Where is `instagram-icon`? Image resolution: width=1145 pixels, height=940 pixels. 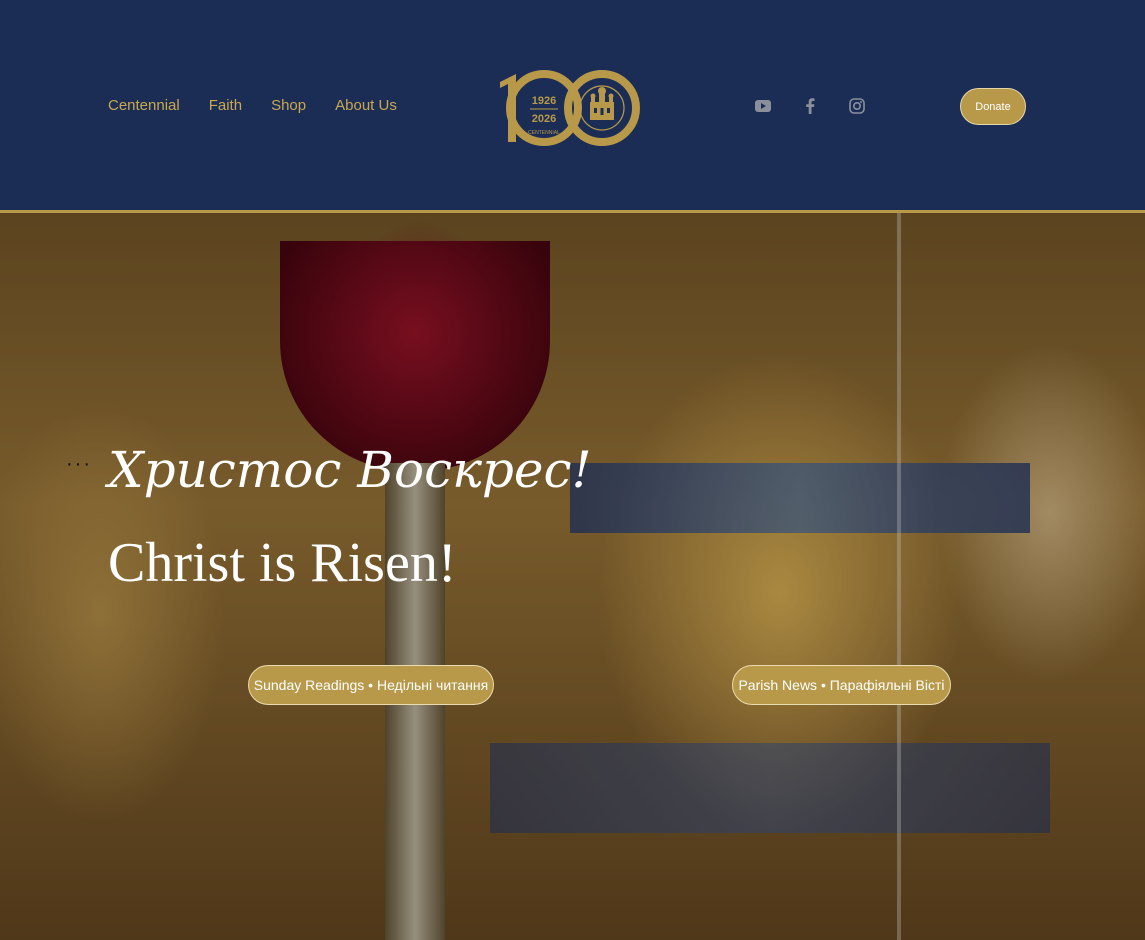
instagram-icon is located at coordinates (857, 106).